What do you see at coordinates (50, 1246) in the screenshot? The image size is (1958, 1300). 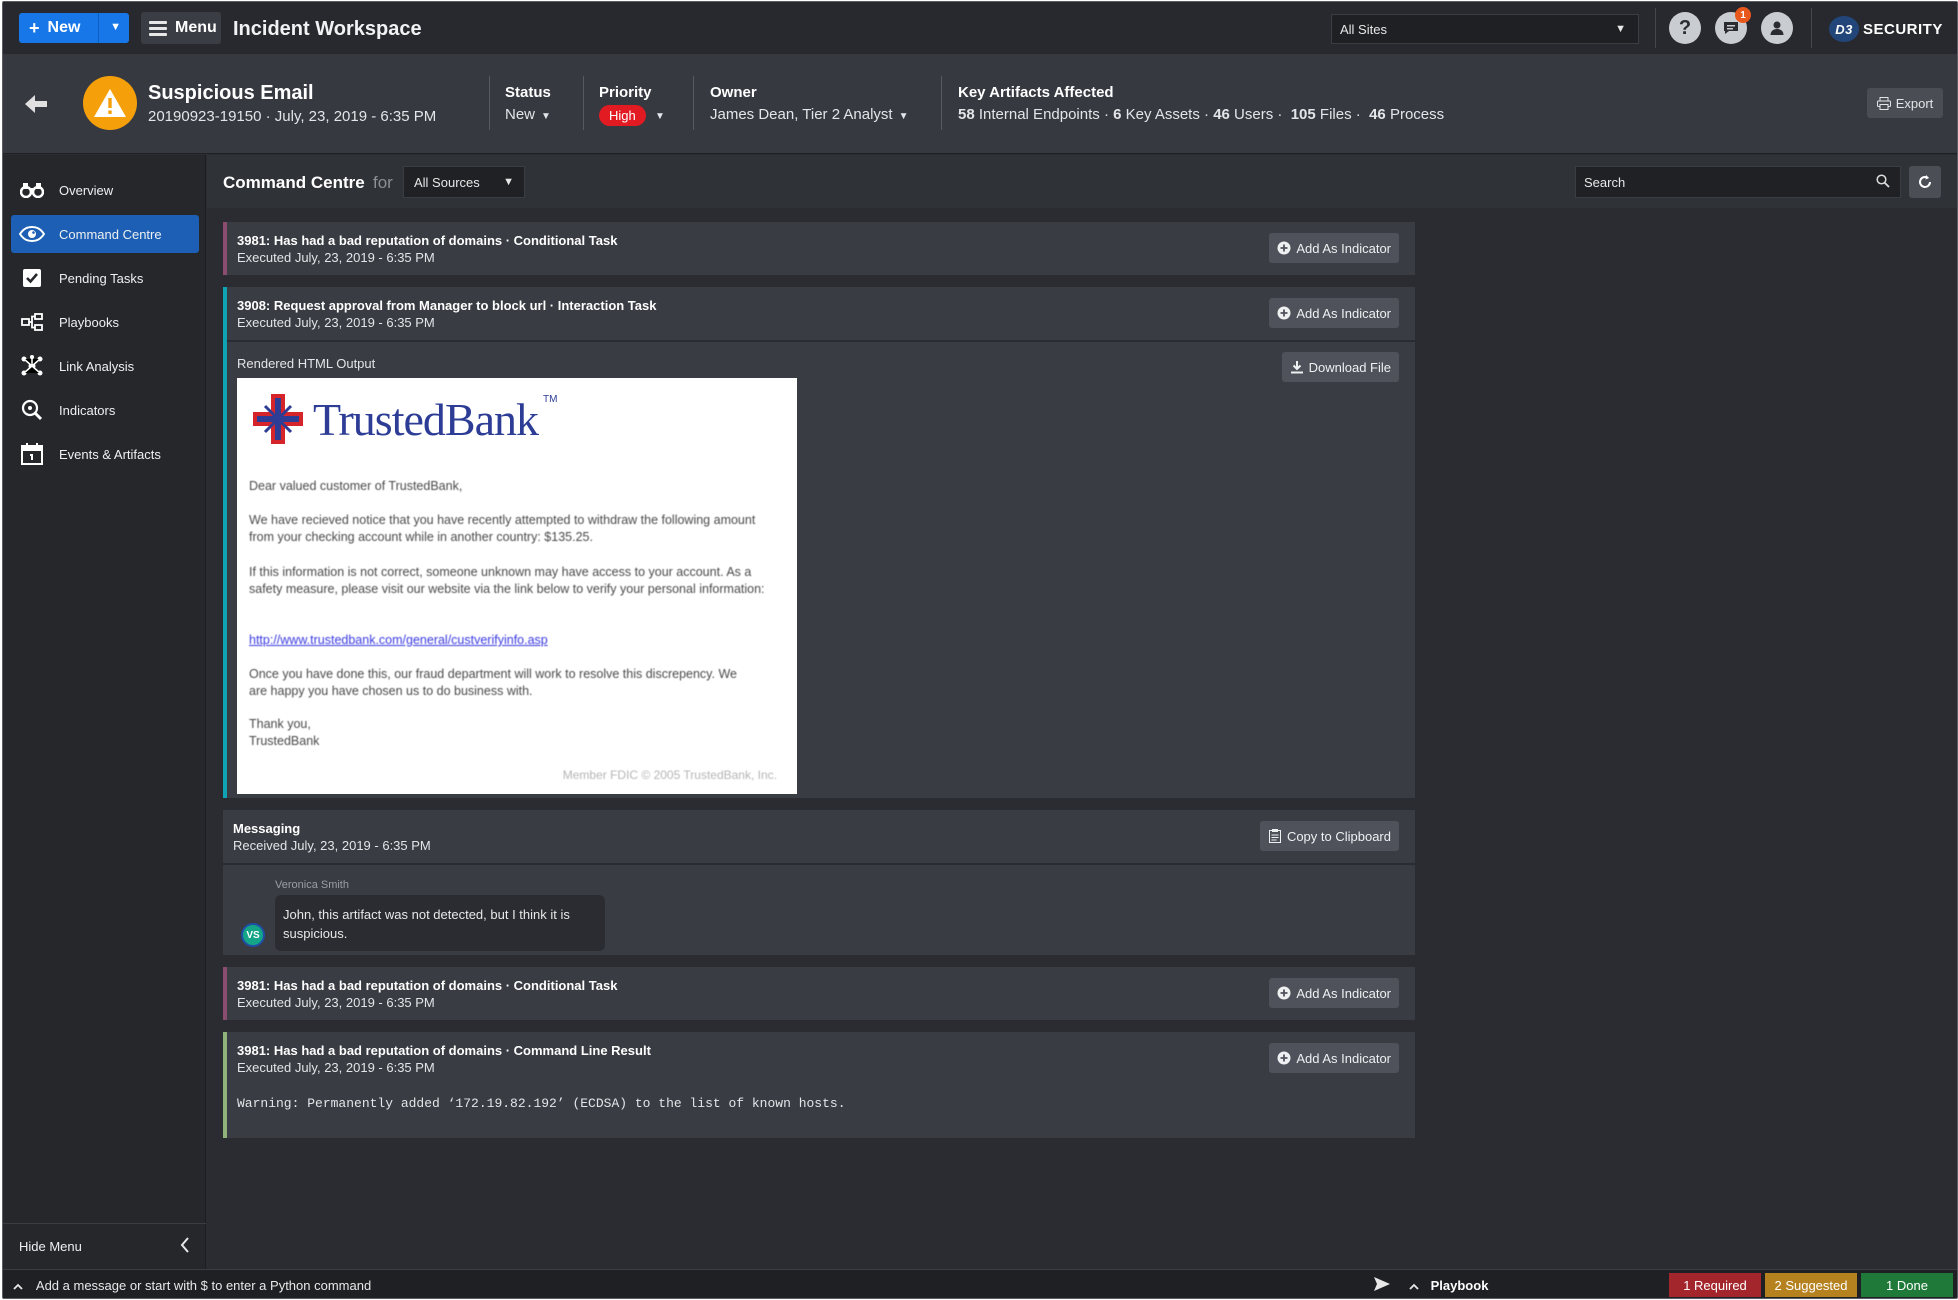 I see `hide-menu-label: Hide Menu` at bounding box center [50, 1246].